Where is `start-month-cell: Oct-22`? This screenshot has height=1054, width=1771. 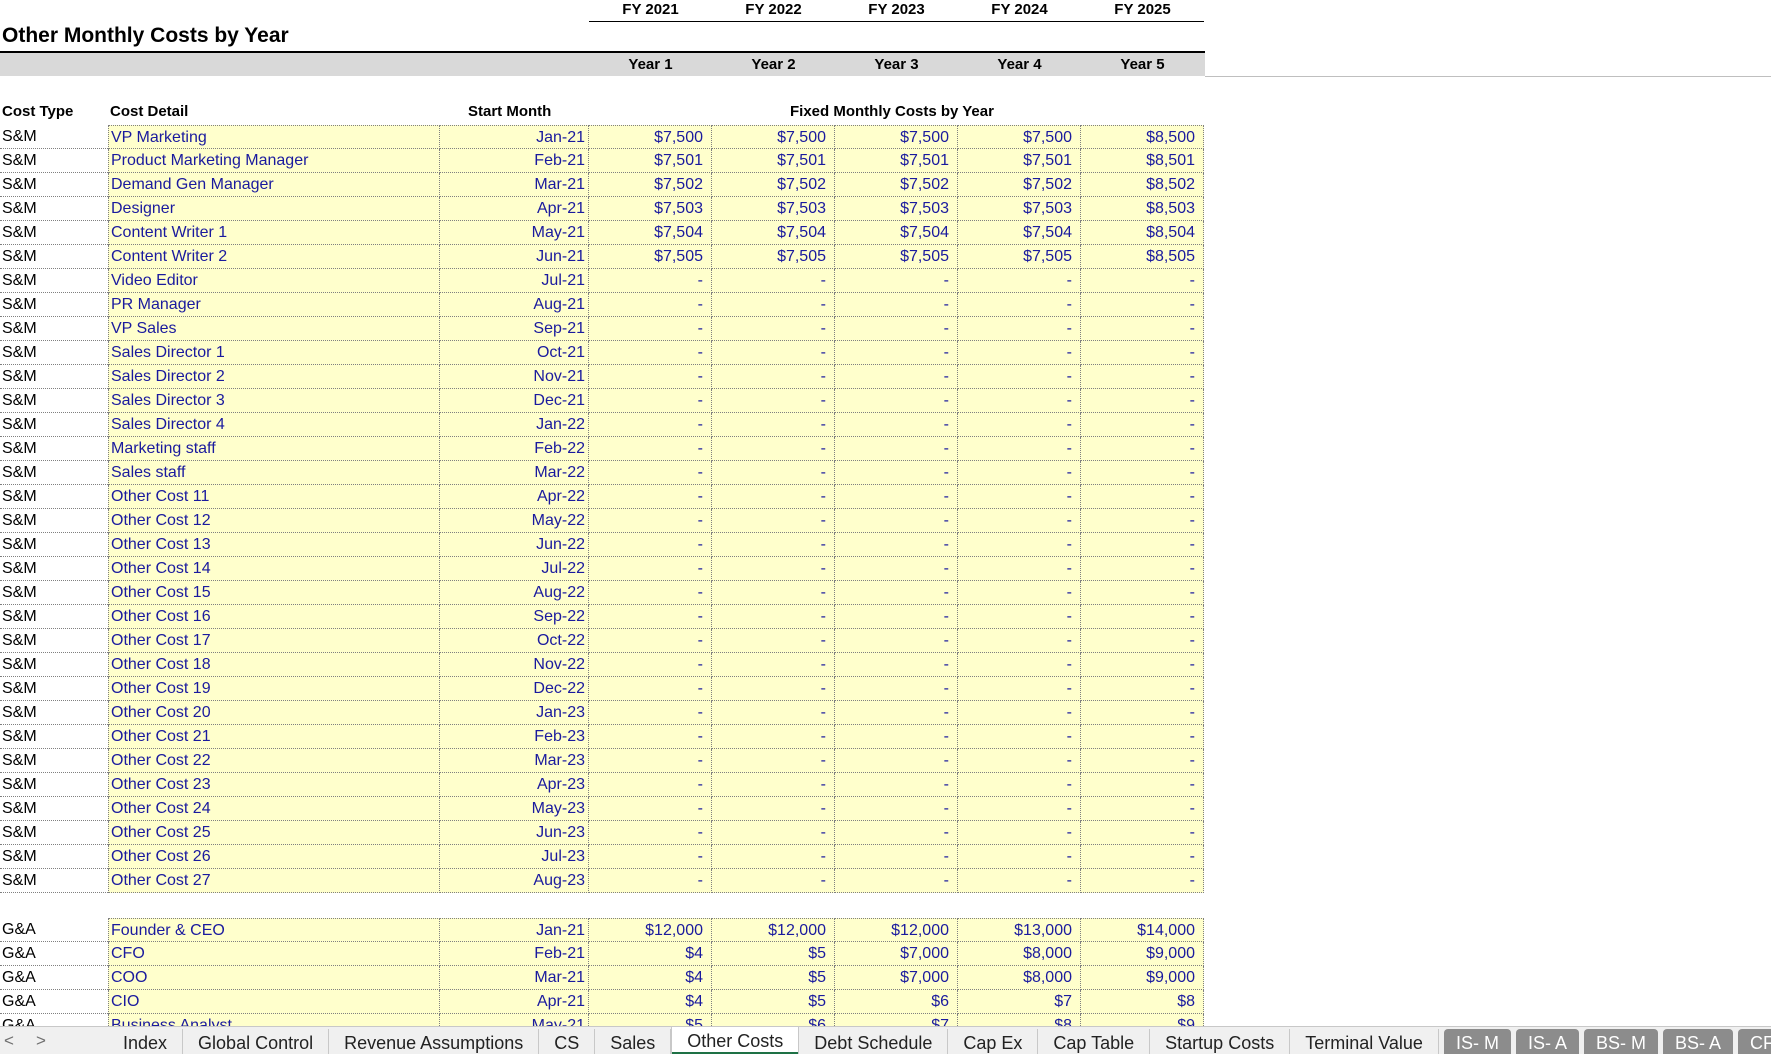 start-month-cell: Oct-22 is located at coordinates (514, 641).